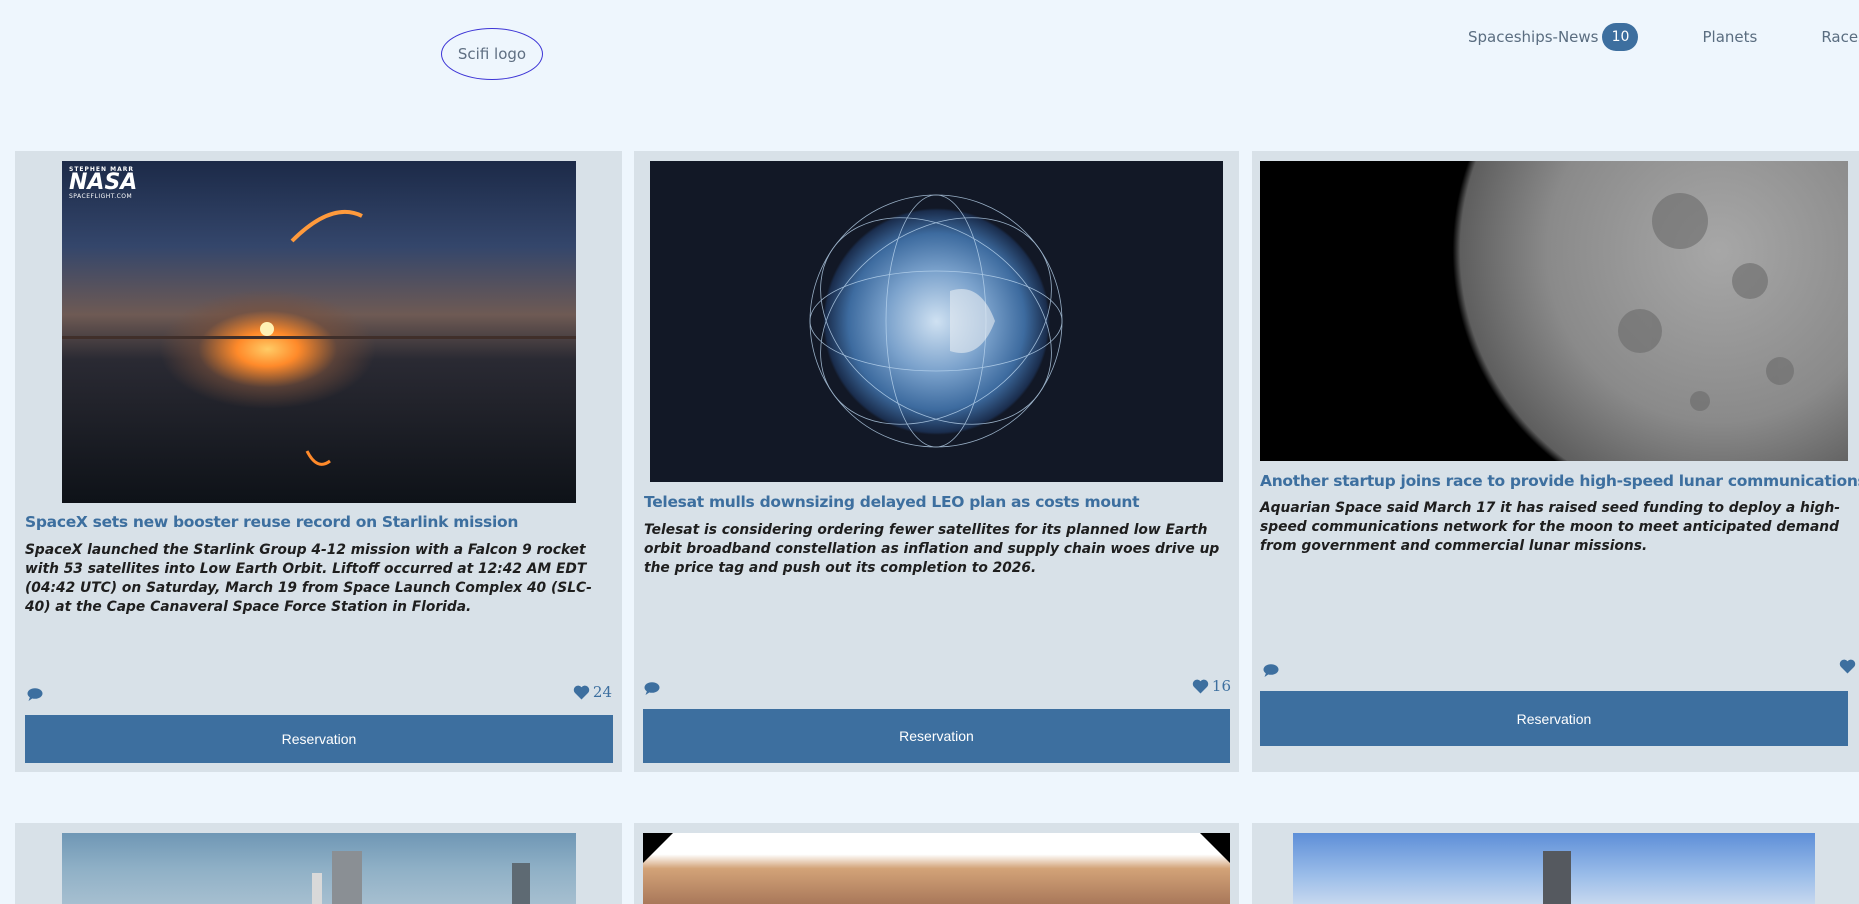 The height and width of the screenshot is (904, 1859). I want to click on nav-item-label: Races, so click(1840, 37).